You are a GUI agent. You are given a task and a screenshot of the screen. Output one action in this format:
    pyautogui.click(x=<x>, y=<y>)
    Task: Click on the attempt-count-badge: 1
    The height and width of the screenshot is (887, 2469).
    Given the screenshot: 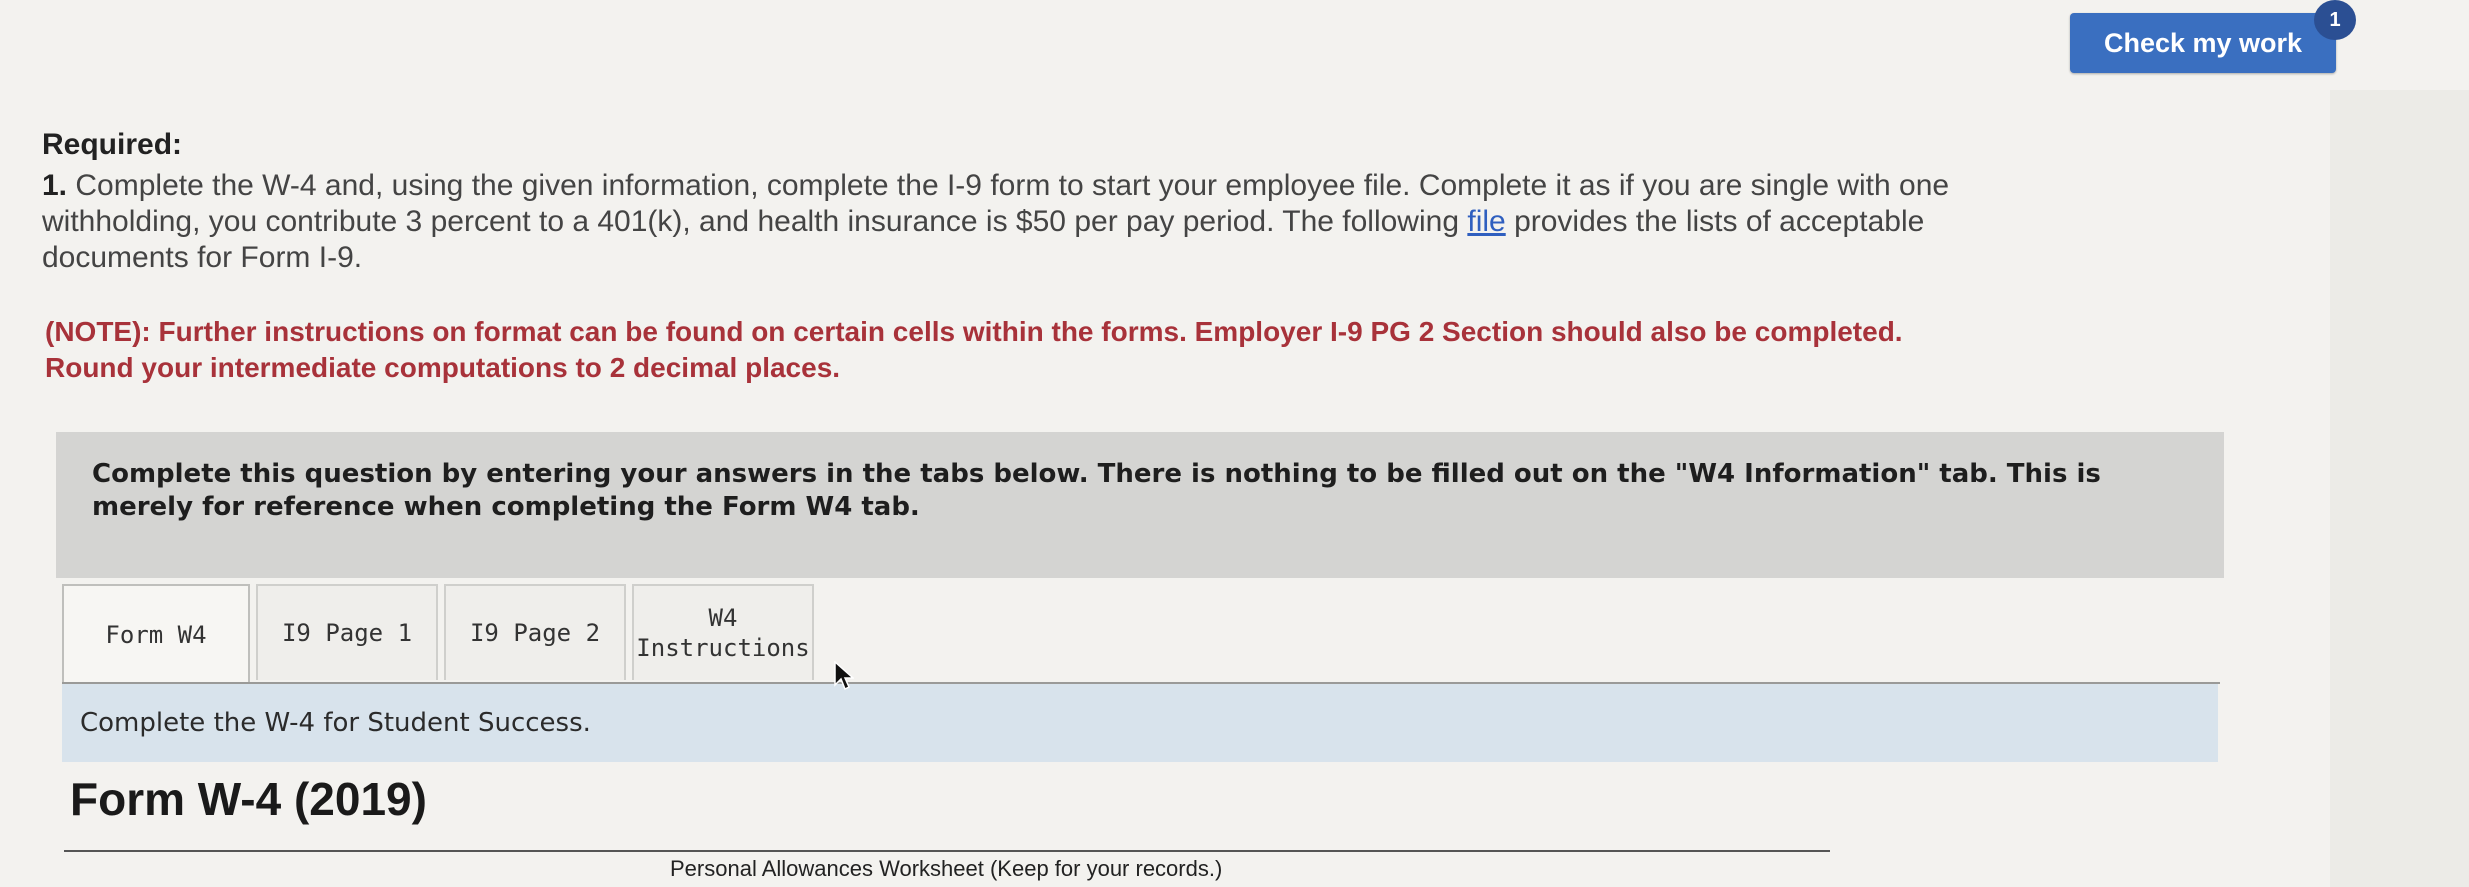 What is the action you would take?
    pyautogui.click(x=2335, y=20)
    